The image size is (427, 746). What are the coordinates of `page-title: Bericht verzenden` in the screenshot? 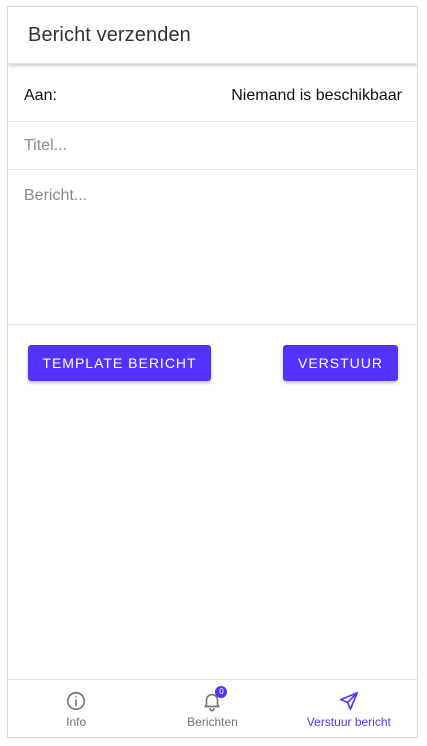 It's located at (109, 35).